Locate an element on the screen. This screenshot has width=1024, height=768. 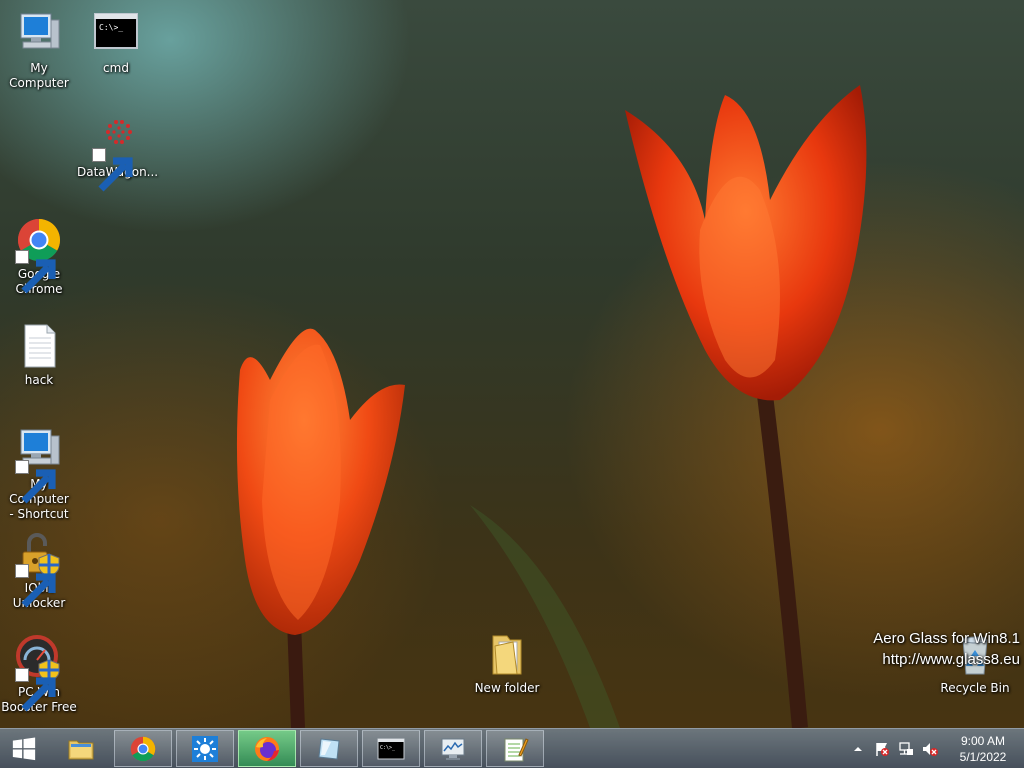
taskbar: C:\>_ 9:00 AM 5/1/2022 is located at coordinates (512, 748).